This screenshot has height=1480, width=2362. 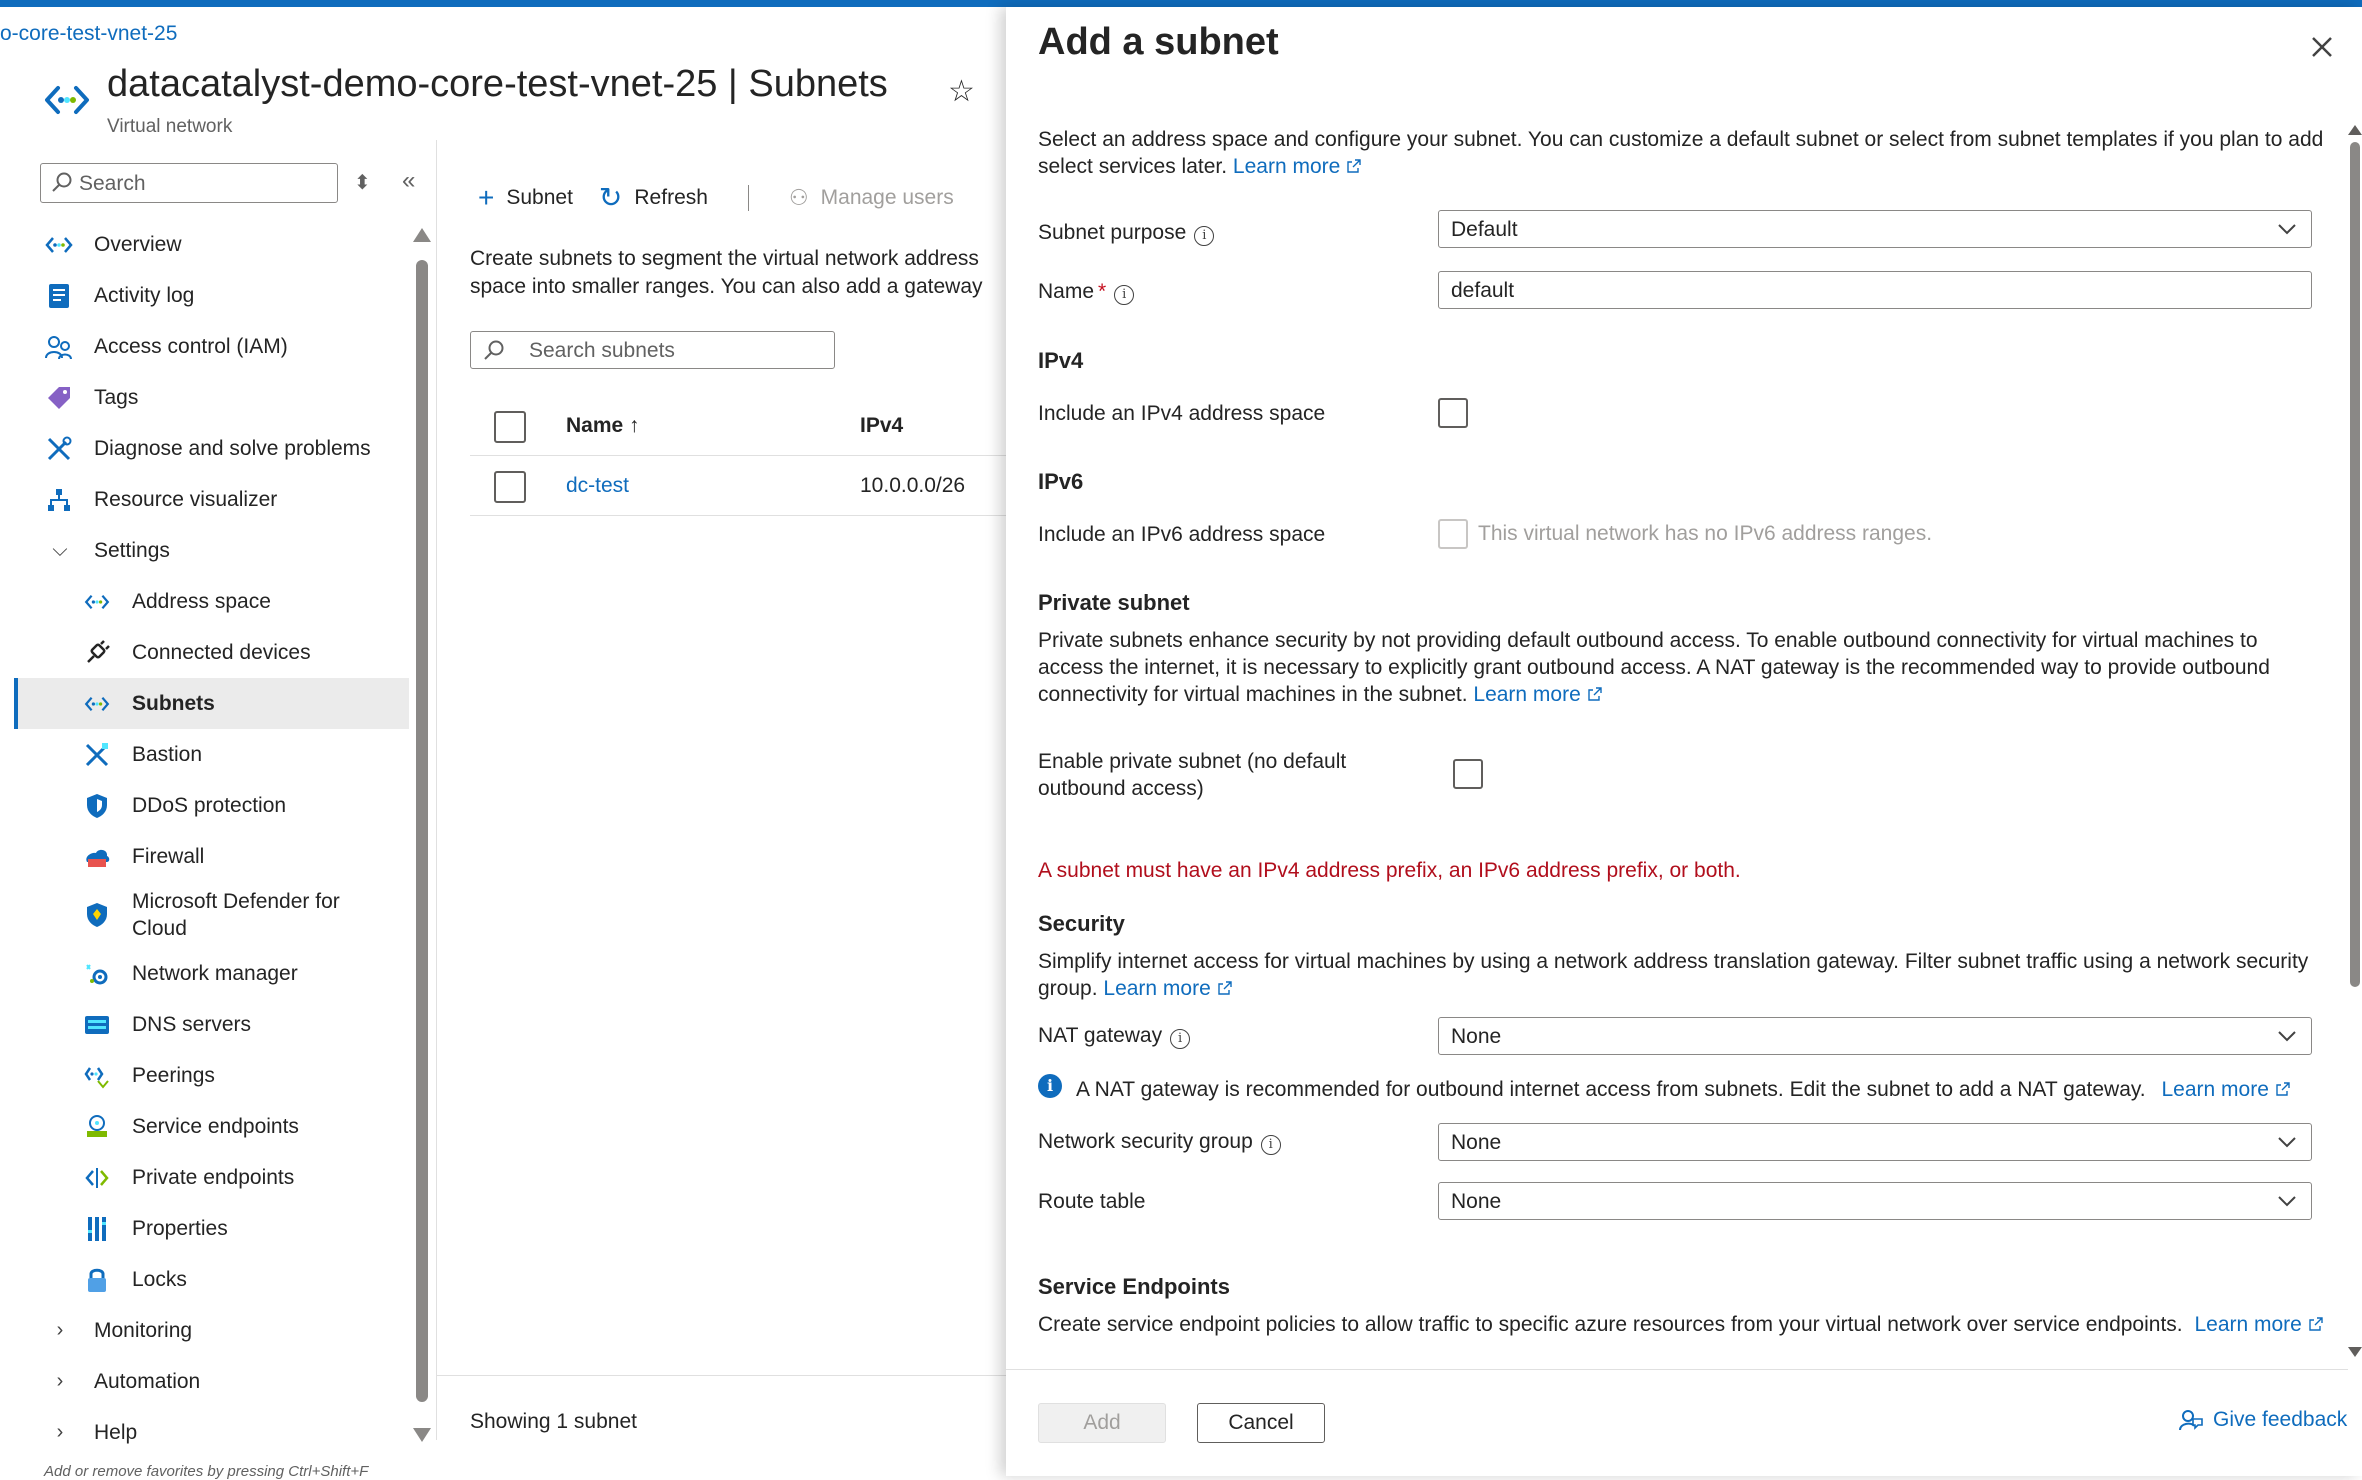 I want to click on column-header-ipv4: IPv4, so click(x=881, y=426).